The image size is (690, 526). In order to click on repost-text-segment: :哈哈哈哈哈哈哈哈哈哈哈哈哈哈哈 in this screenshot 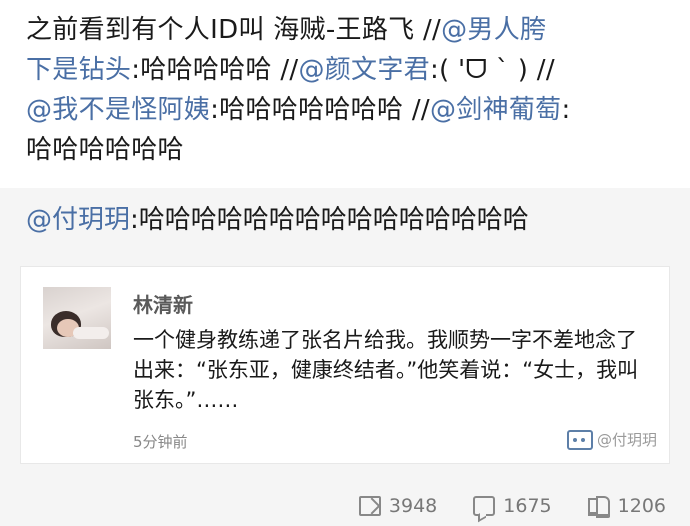, I will do `click(329, 220)`.